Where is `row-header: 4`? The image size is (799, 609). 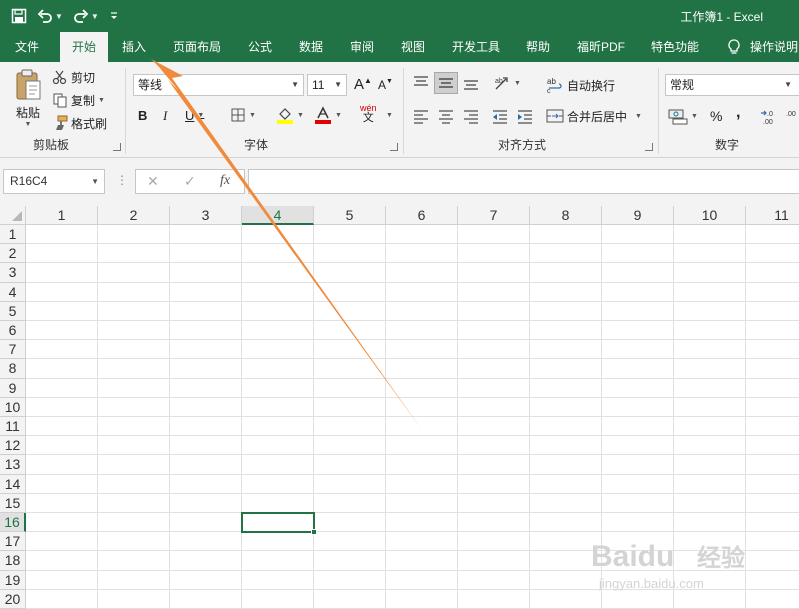
row-header: 4 is located at coordinates (13, 292).